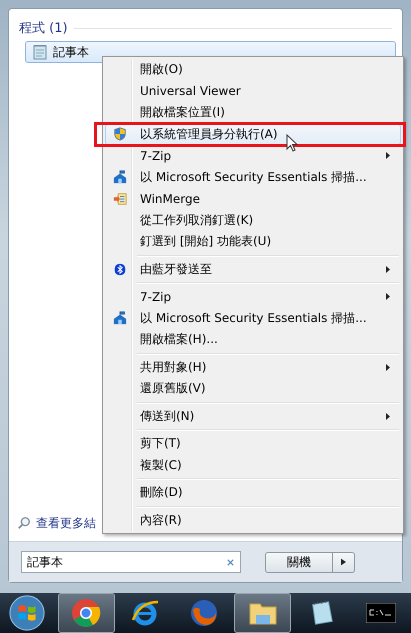 Image resolution: width=411 pixels, height=633 pixels. Describe the element at coordinates (253, 465) in the screenshot. I see `menu-item: 複製(C)` at that location.